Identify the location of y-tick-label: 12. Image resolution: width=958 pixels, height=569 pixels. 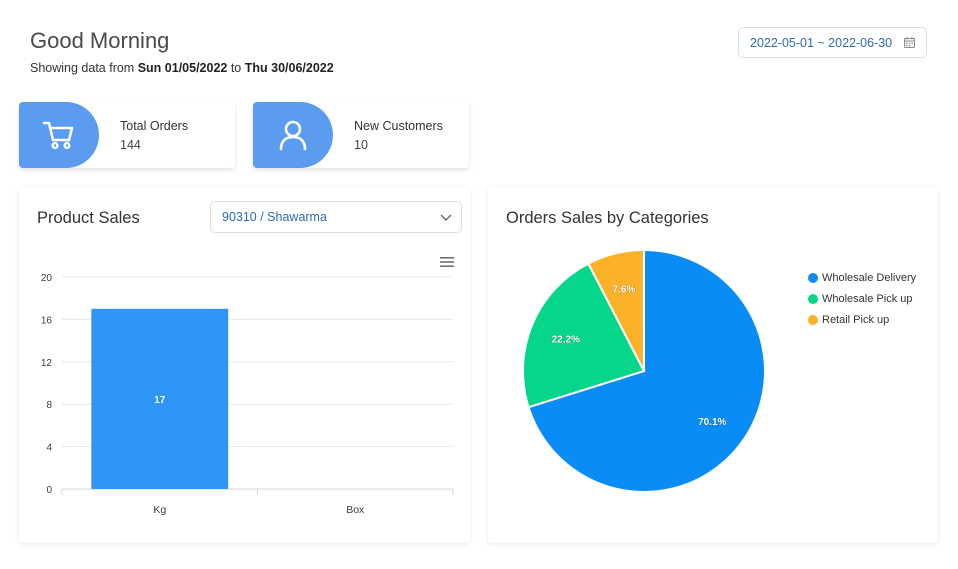
(47, 363).